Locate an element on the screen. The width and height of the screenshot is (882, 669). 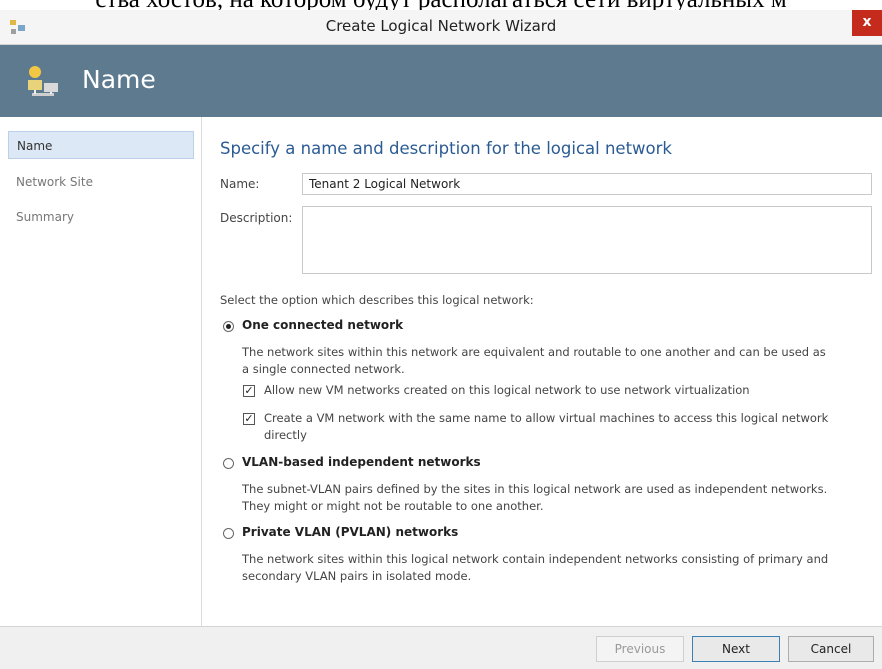
page-title: Name is located at coordinates (119, 79).